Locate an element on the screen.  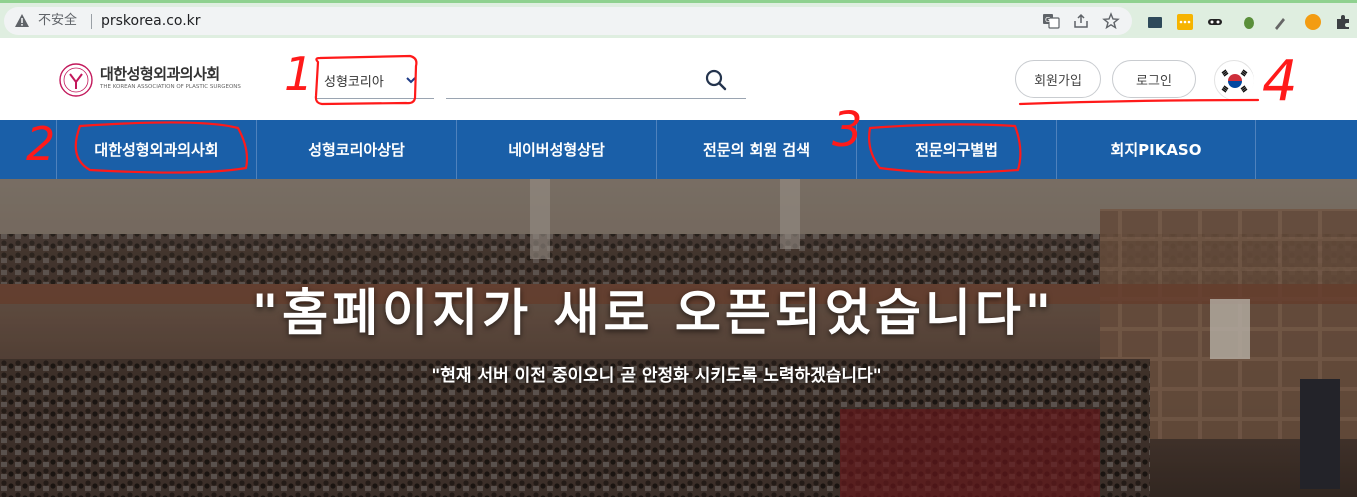
signup-button: 회원가입 is located at coordinates (1058, 79).